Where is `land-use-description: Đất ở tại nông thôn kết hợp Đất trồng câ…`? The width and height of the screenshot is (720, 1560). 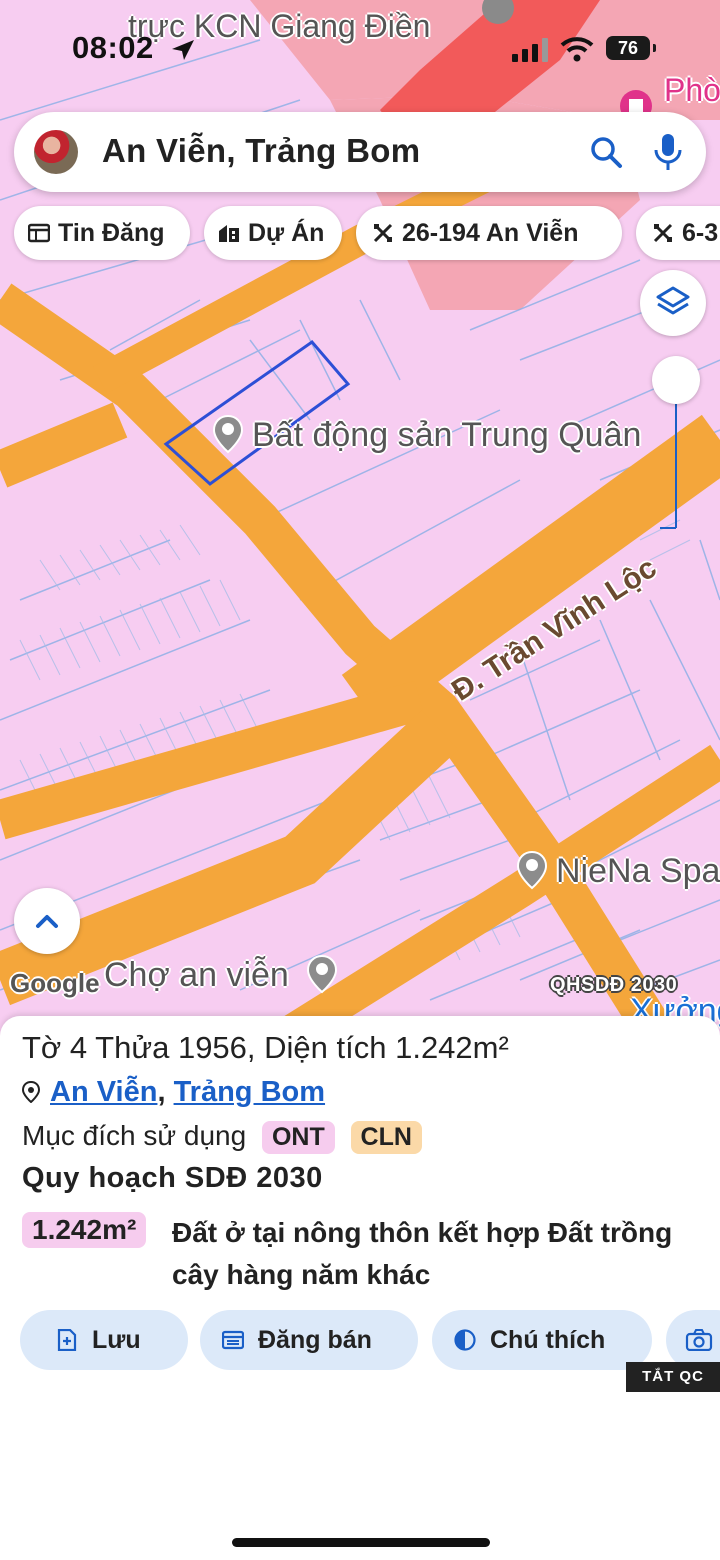 land-use-description: Đất ở tại nông thôn kết hợp Đất trồng câ… is located at coordinates (422, 1253).